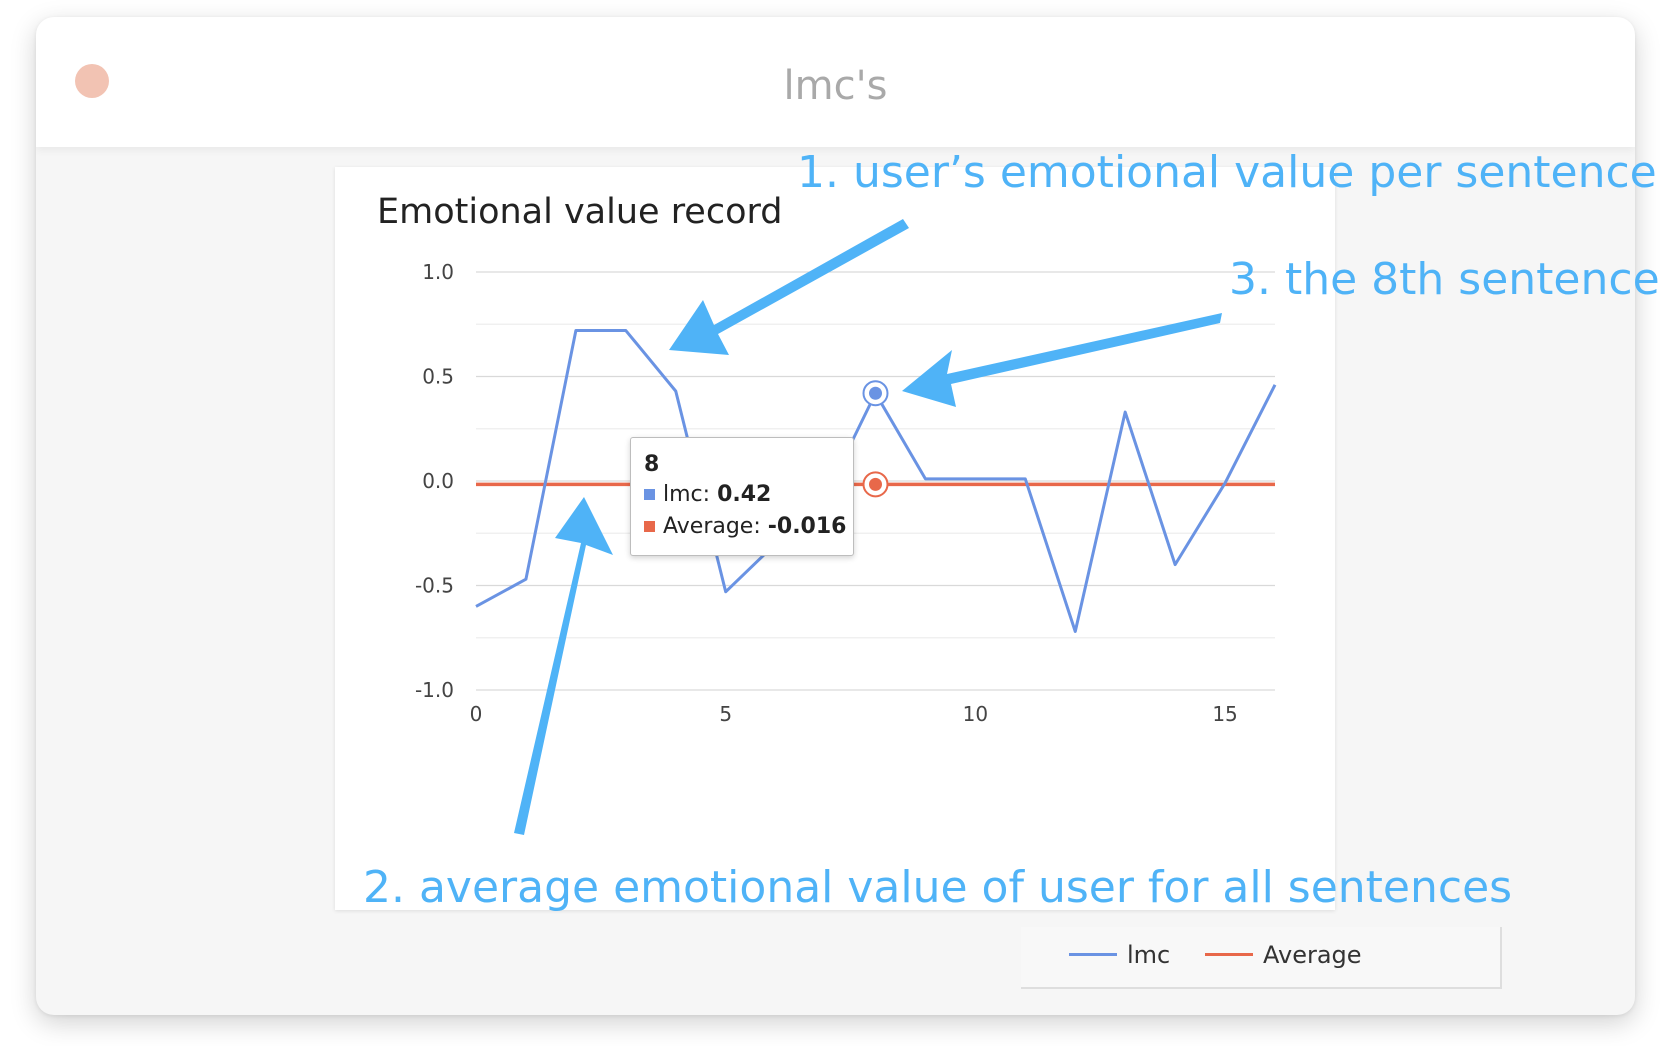 The image size is (1664, 1046). What do you see at coordinates (649, 526) in the screenshot?
I see `tooltip-swatch-average` at bounding box center [649, 526].